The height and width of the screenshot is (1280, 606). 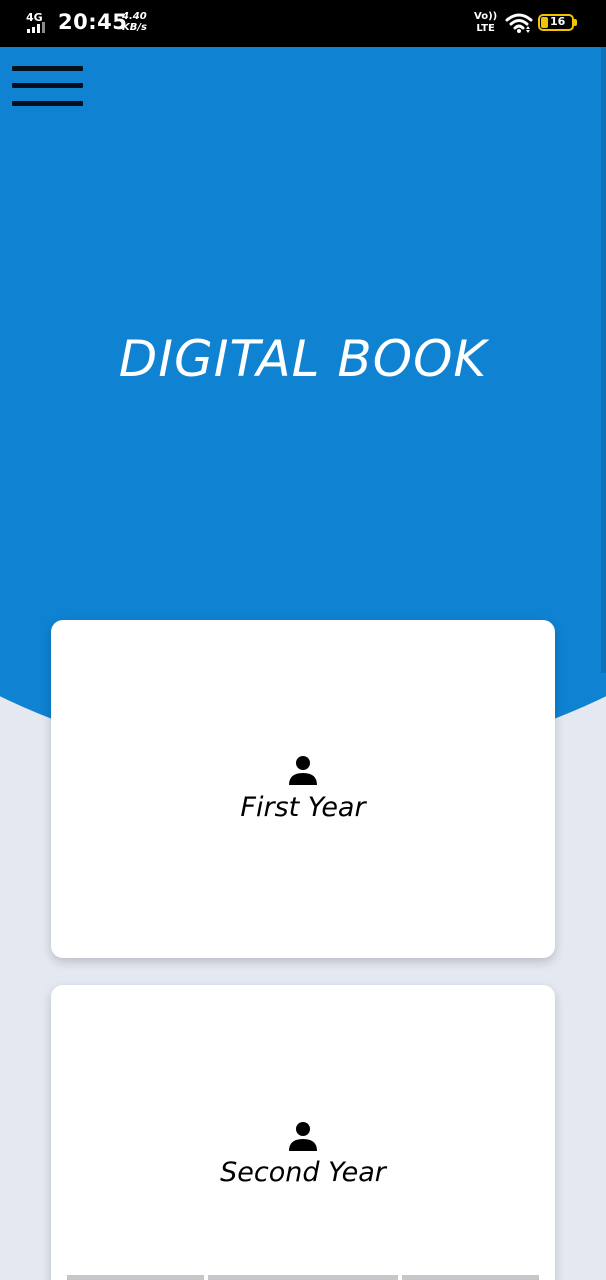 What do you see at coordinates (303, 23) in the screenshot?
I see `status-bar: 4G 20:45 4.40 KB/s Vo)) LTE 16` at bounding box center [303, 23].